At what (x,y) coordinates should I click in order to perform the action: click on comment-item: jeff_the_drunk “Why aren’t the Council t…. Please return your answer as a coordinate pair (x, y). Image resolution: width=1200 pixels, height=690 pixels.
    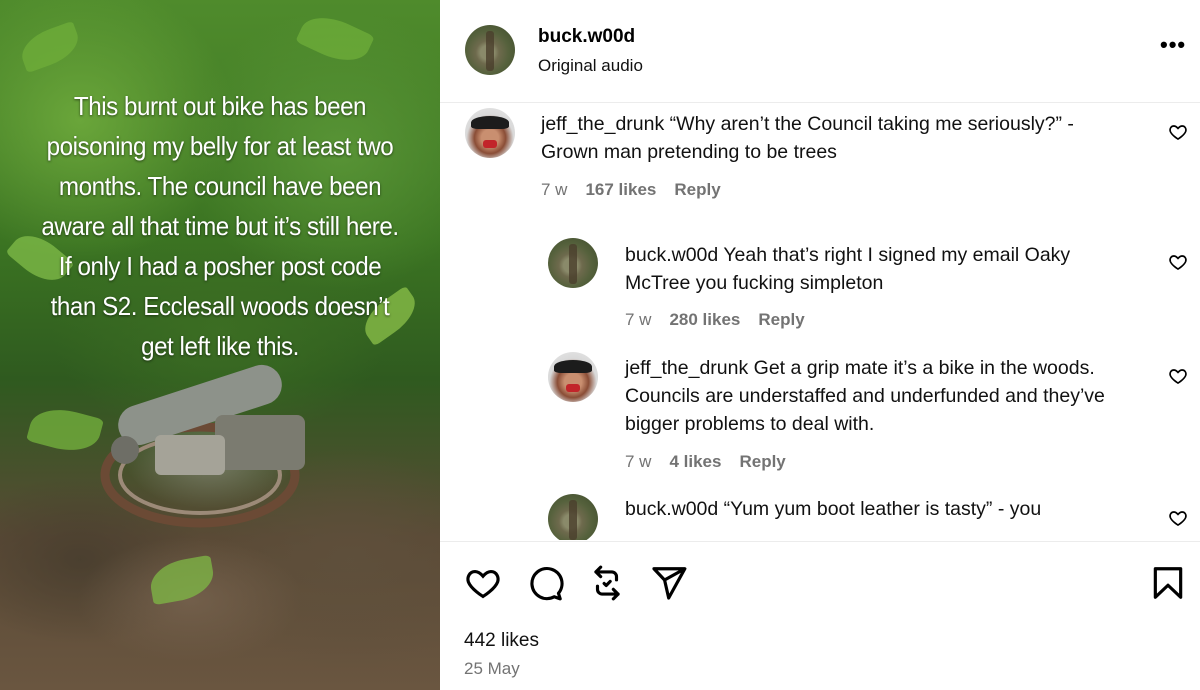
    Looking at the image, I should click on (820, 164).